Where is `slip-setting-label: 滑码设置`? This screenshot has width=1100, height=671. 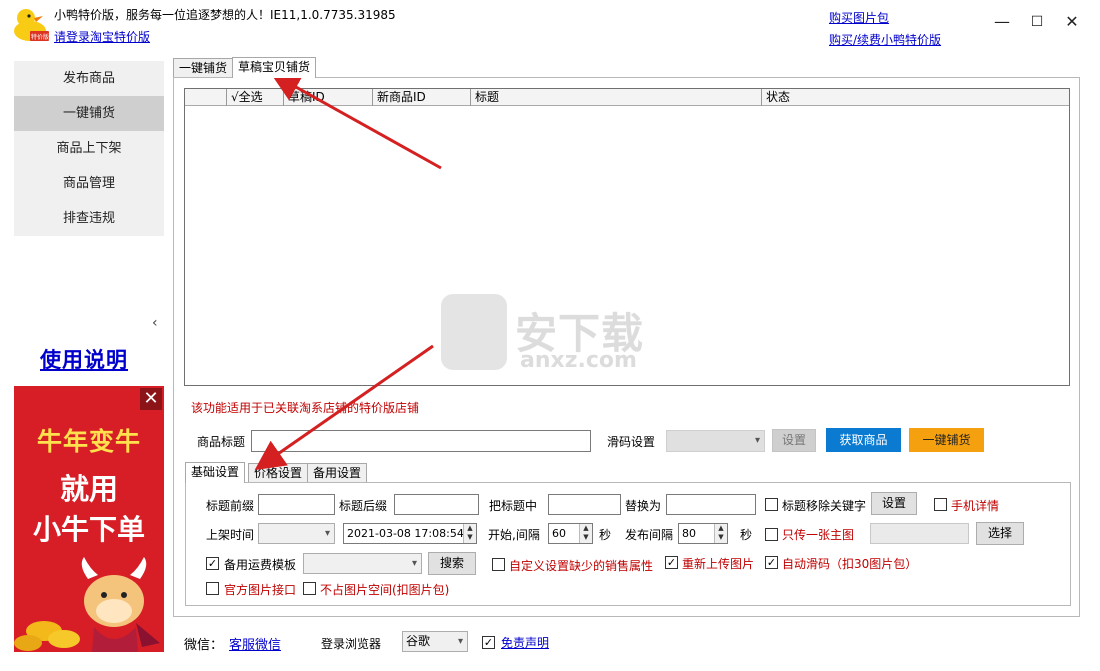 slip-setting-label: 滑码设置 is located at coordinates (631, 442).